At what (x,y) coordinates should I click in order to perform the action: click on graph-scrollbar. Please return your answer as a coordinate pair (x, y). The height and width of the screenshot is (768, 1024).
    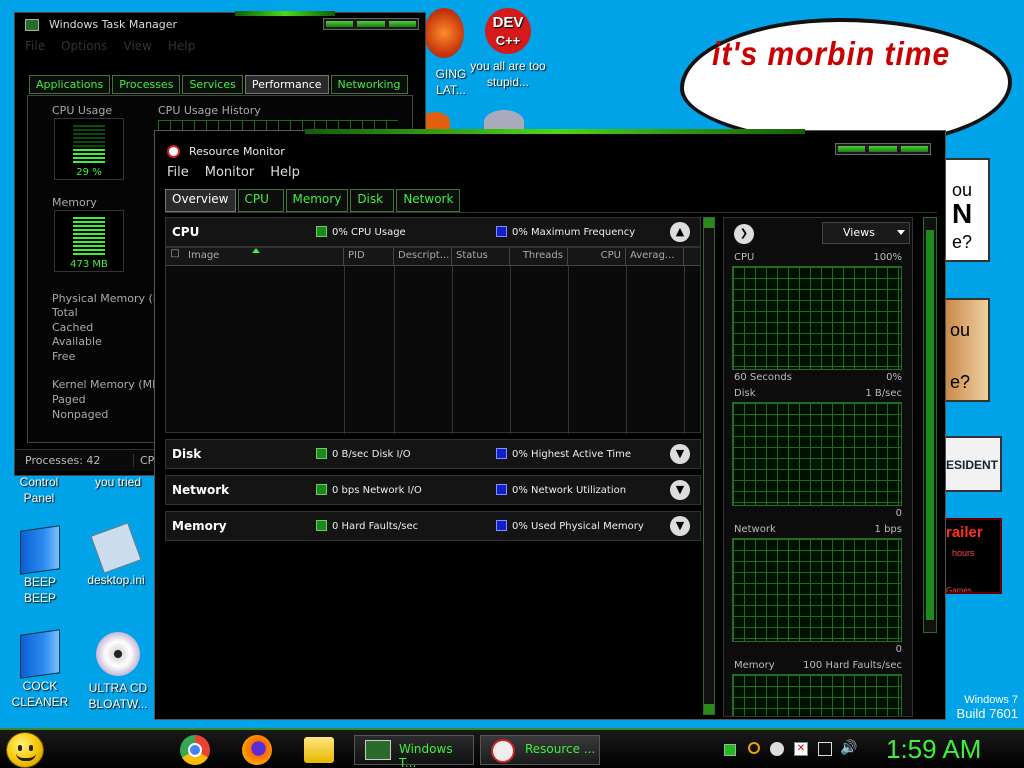
    Looking at the image, I should click on (930, 425).